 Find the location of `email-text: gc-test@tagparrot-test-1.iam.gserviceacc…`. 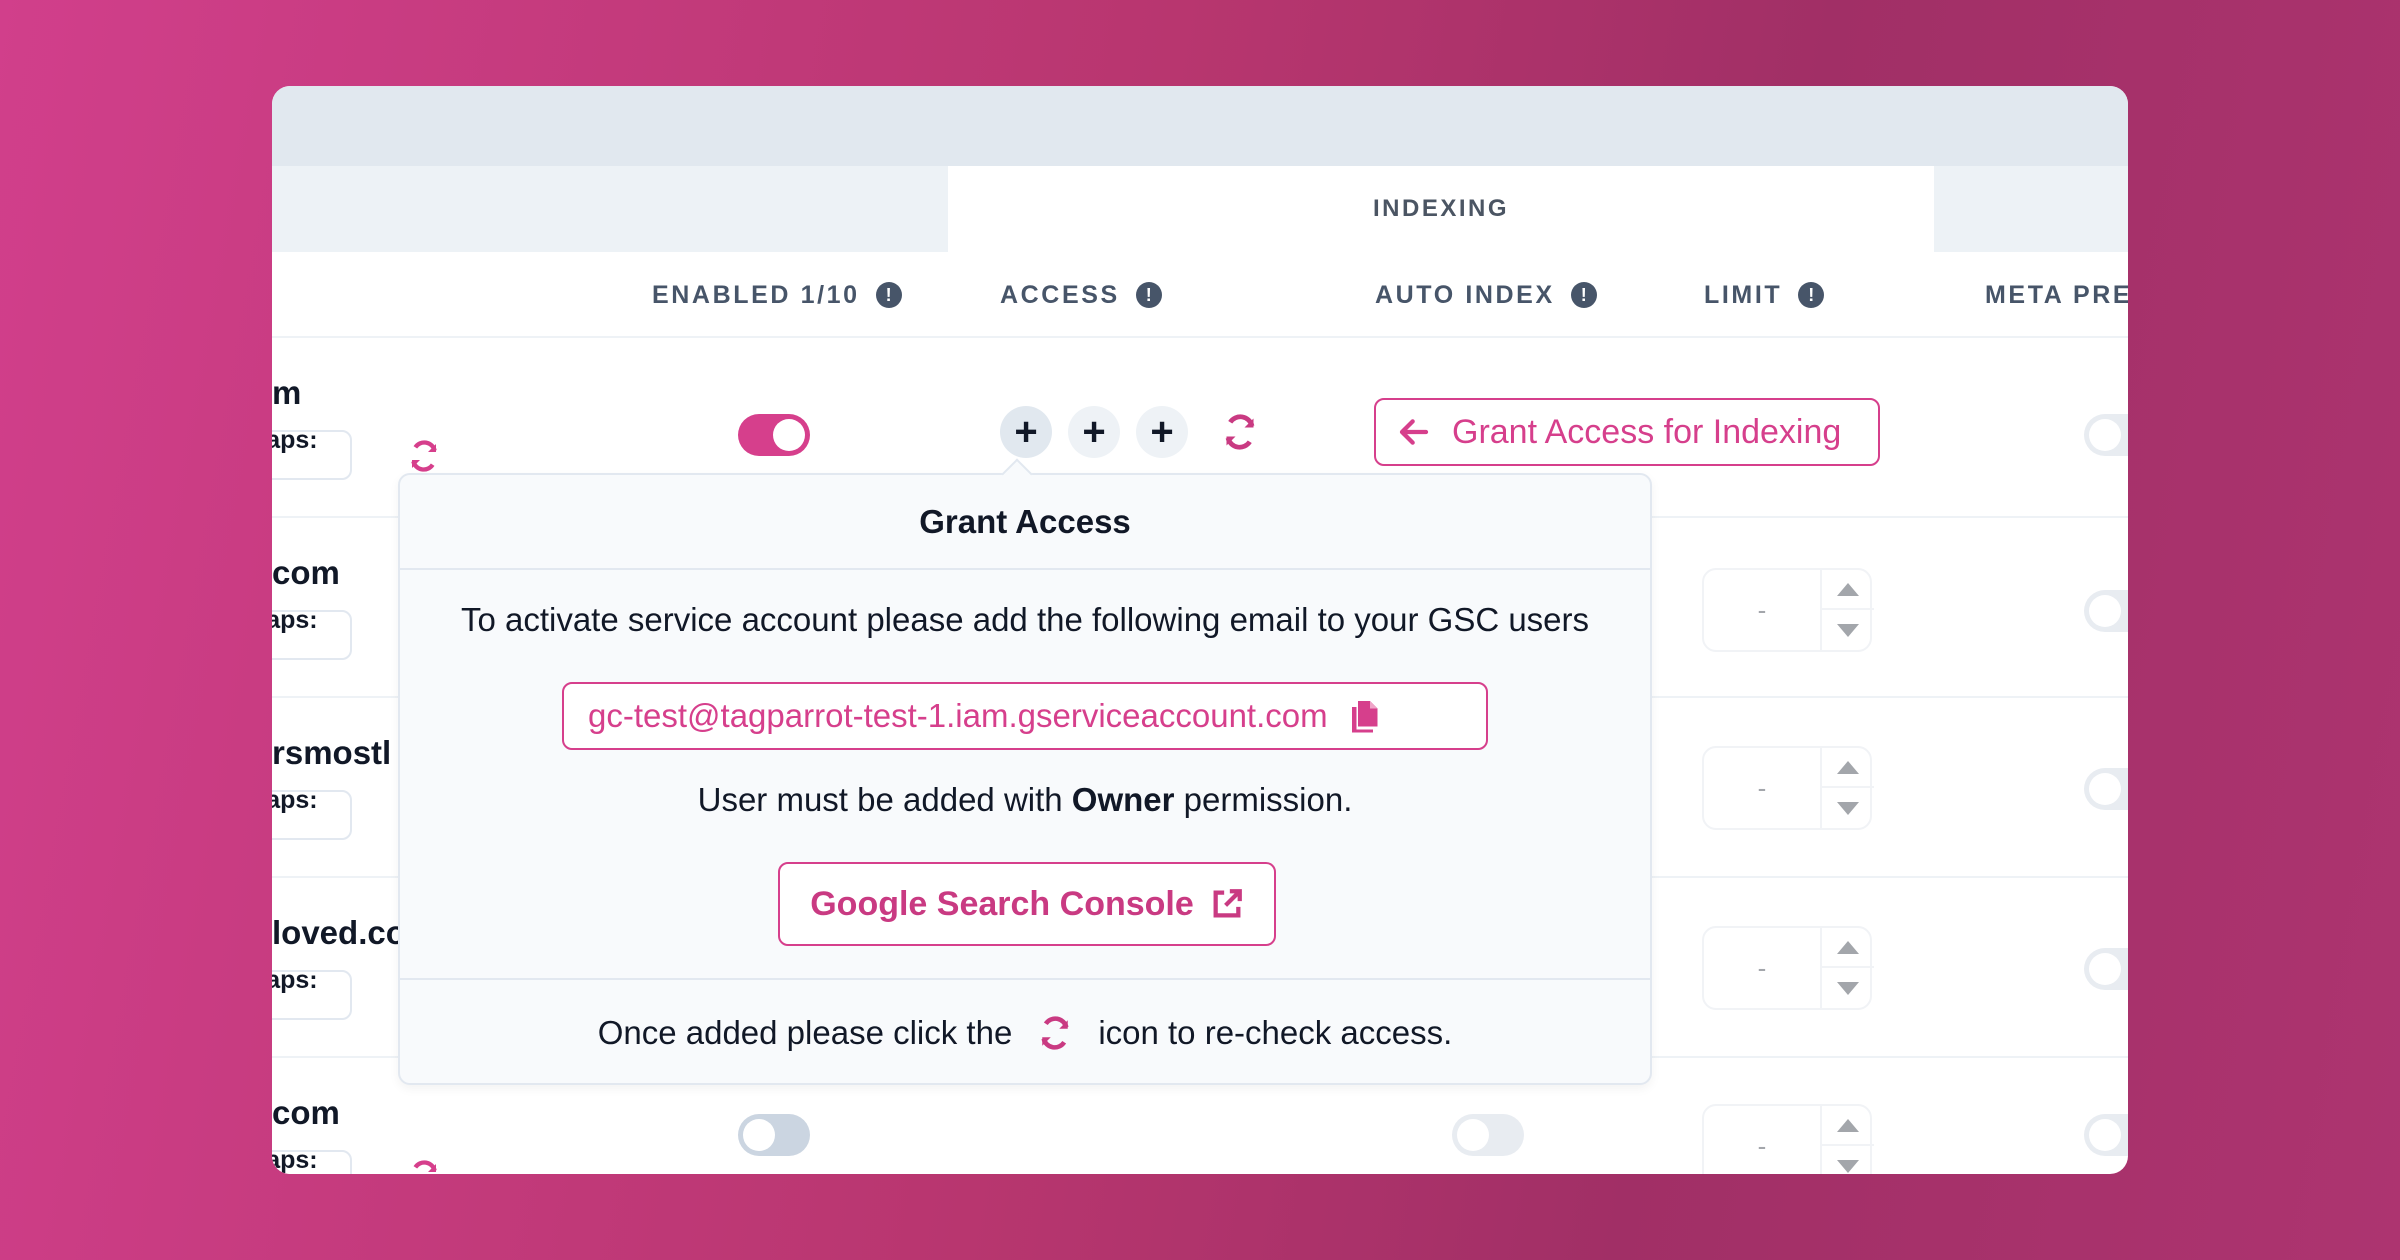

email-text: gc-test@tagparrot-test-1.iam.gserviceacc… is located at coordinates (958, 716).